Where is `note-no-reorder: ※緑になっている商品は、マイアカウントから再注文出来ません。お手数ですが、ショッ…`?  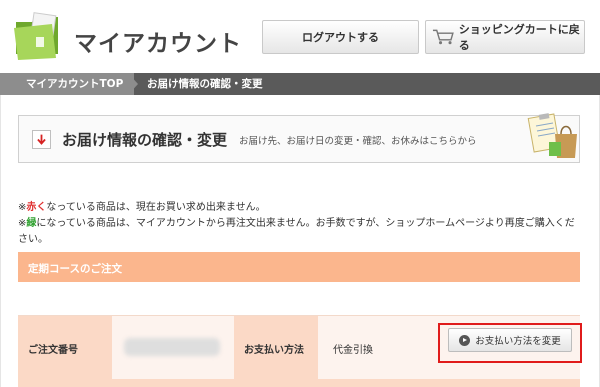 note-no-reorder: ※緑になっている商品は、マイアカウントから再注文出来ません。お手数ですが、ショッ… is located at coordinates (300, 232).